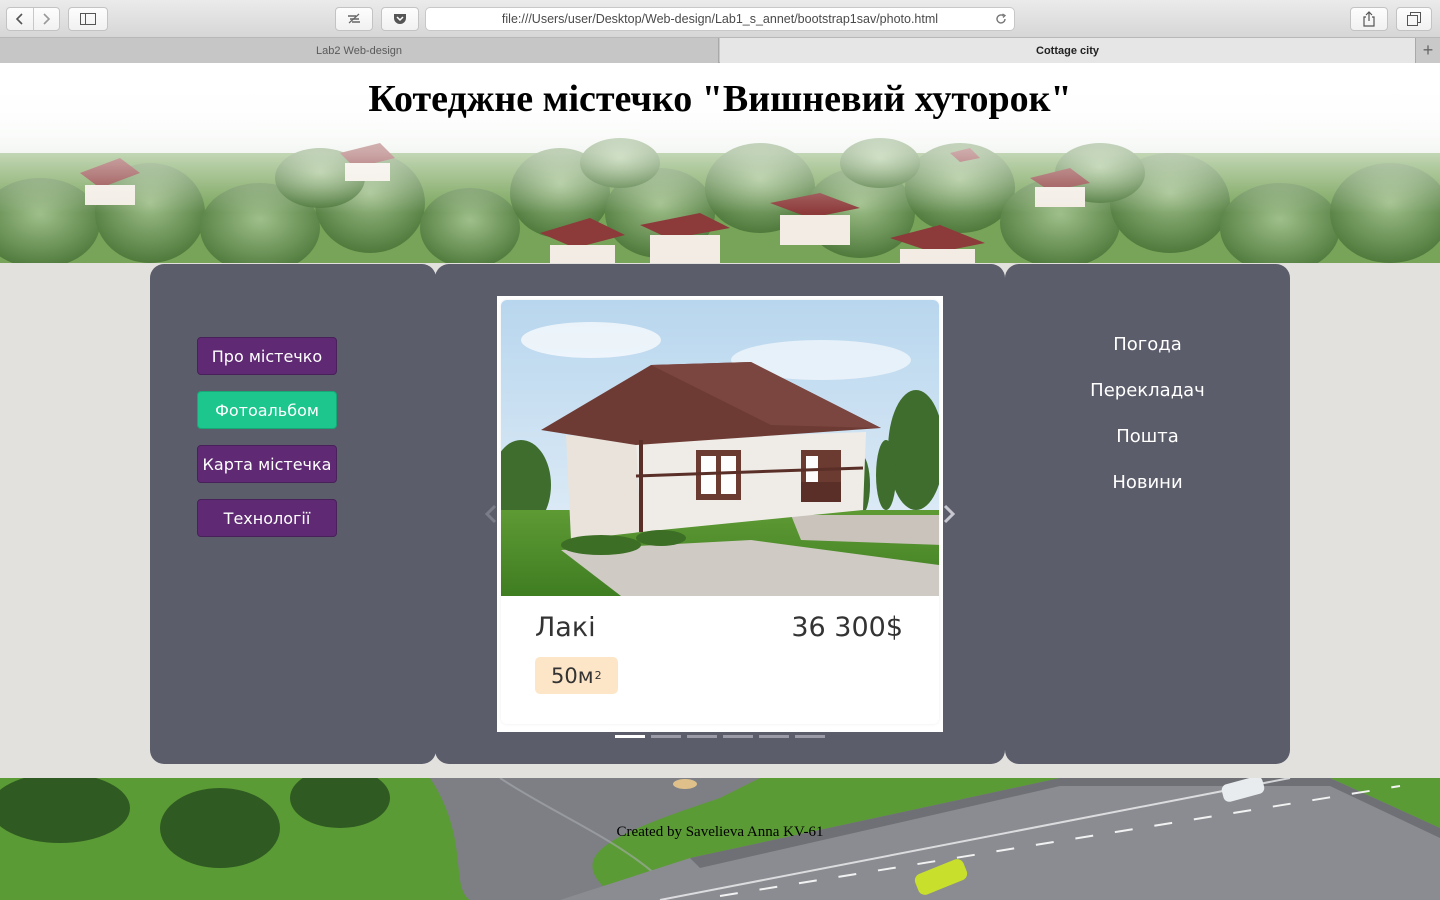  Describe the element at coordinates (720, 832) in the screenshot. I see `footer-credits: Created by Savelieva Anna KV-61` at that location.